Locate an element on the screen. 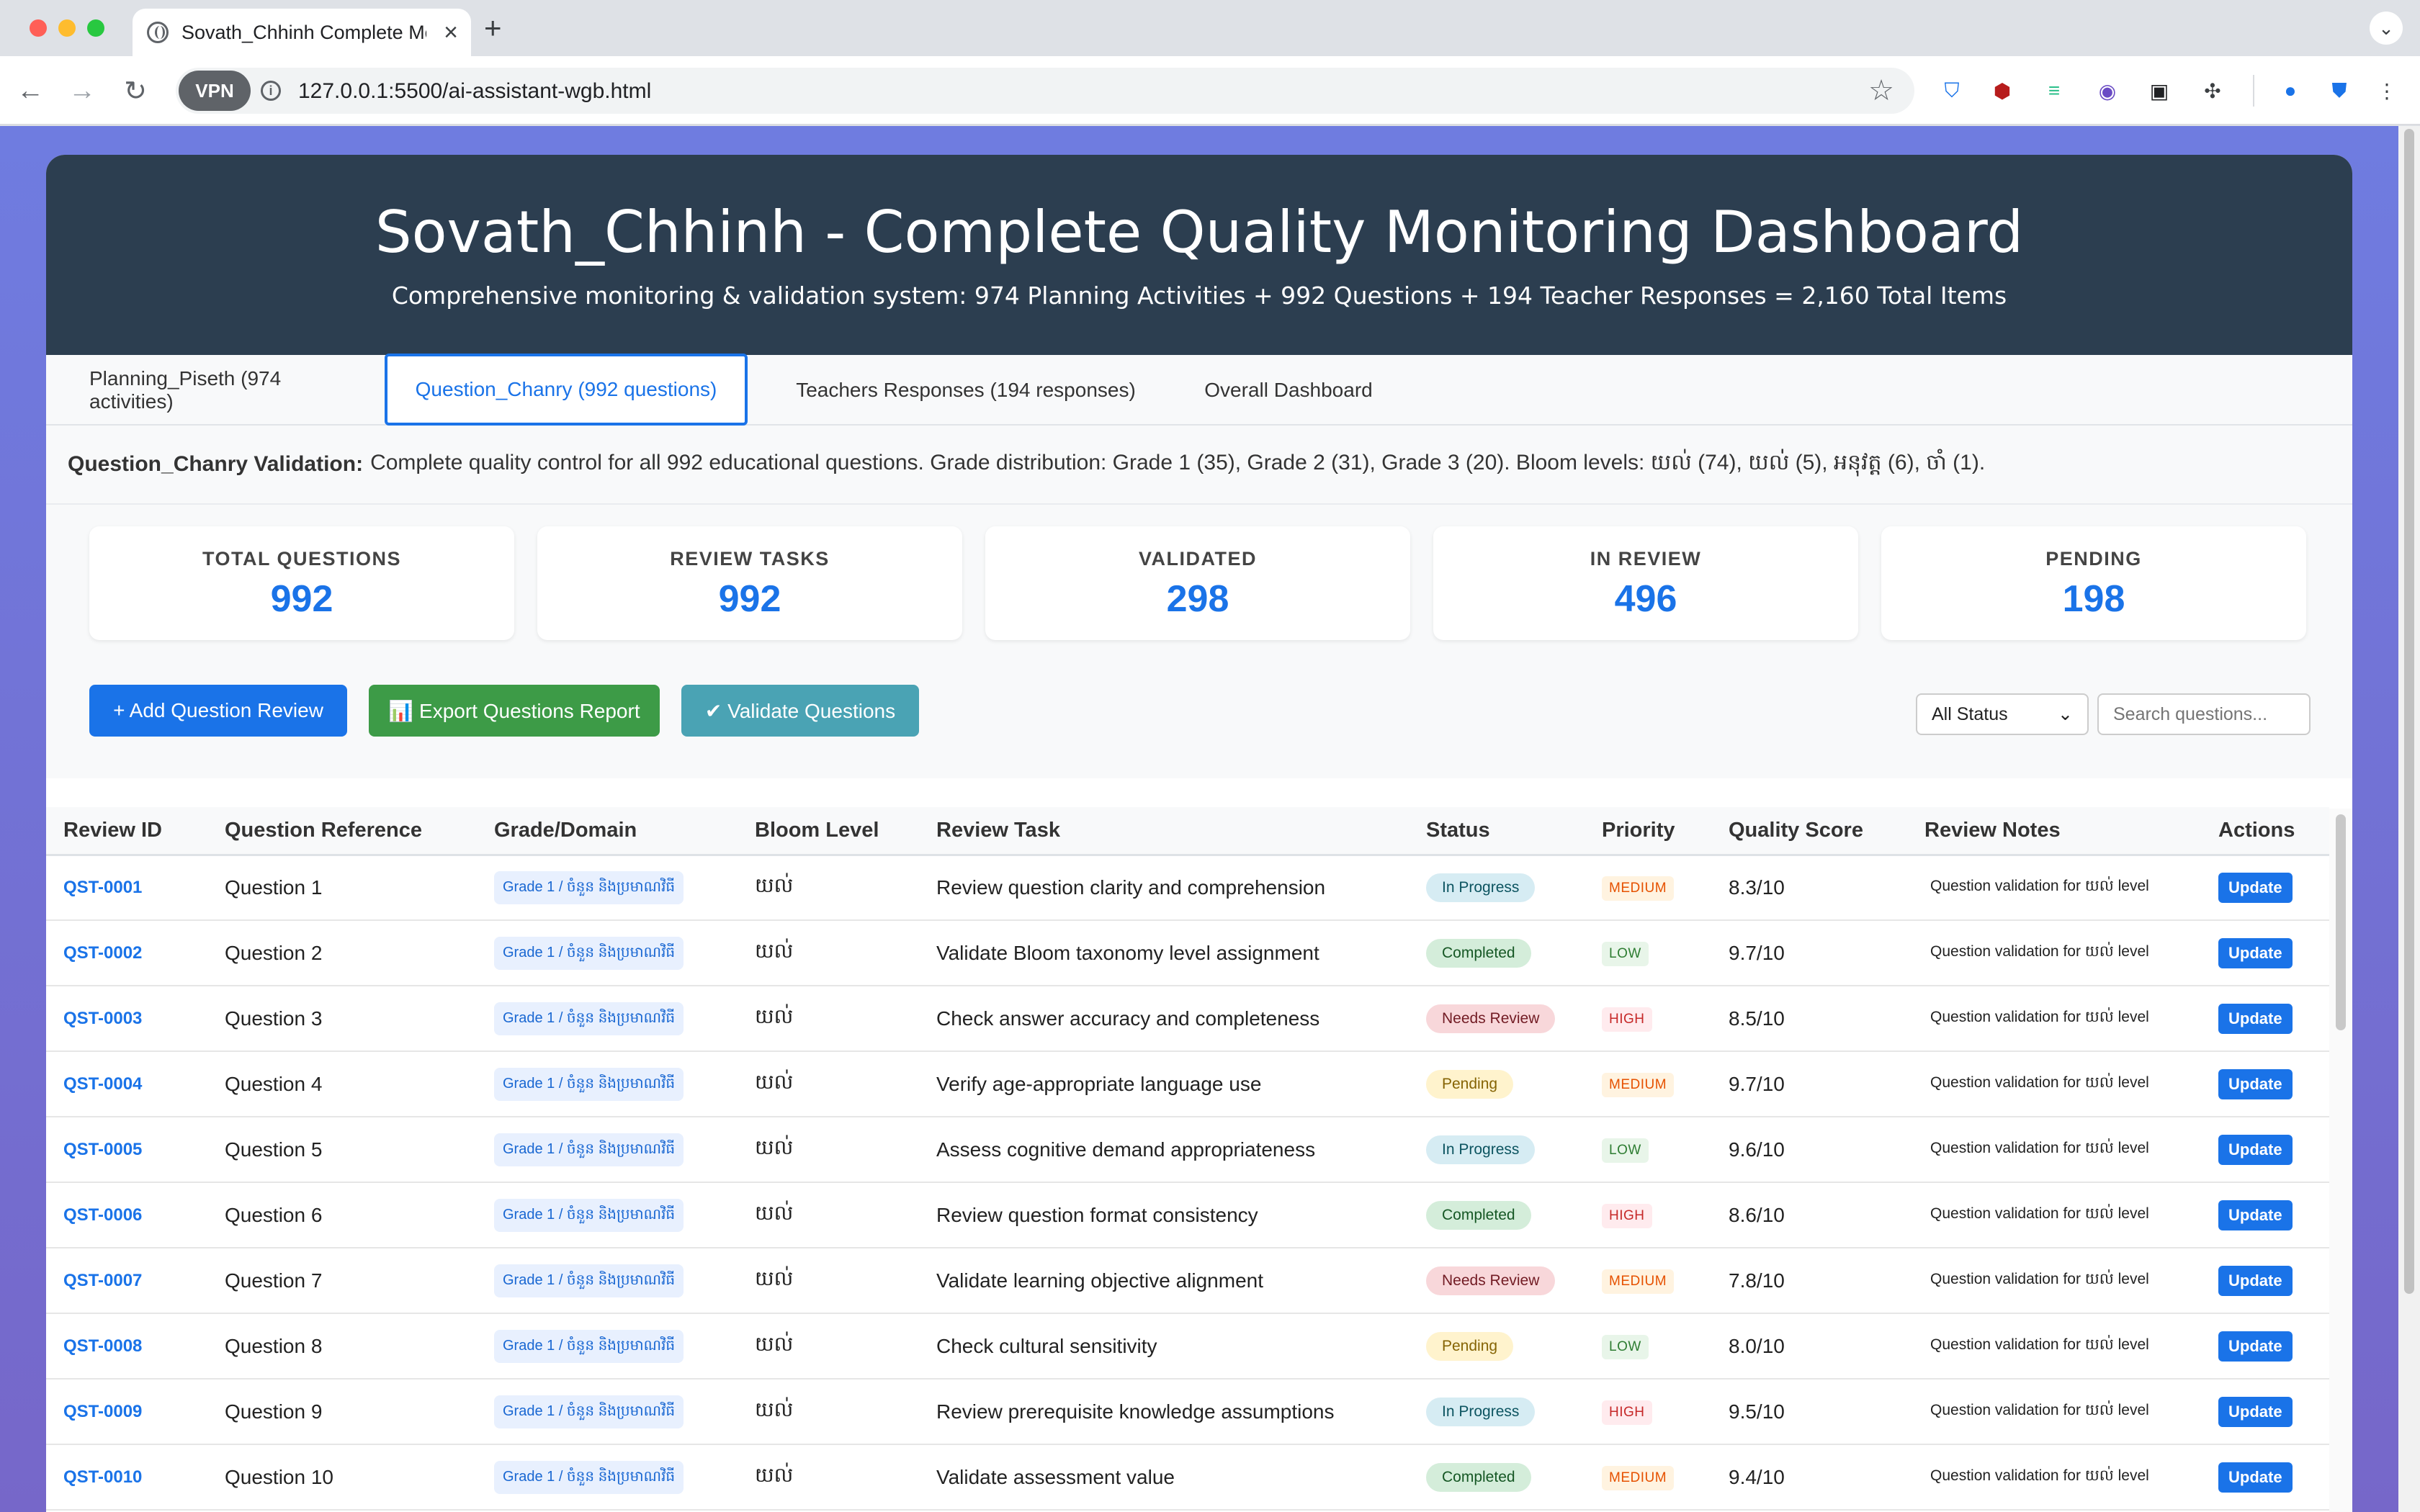  status-filter-select: All Status ⌄ is located at coordinates (2002, 714).